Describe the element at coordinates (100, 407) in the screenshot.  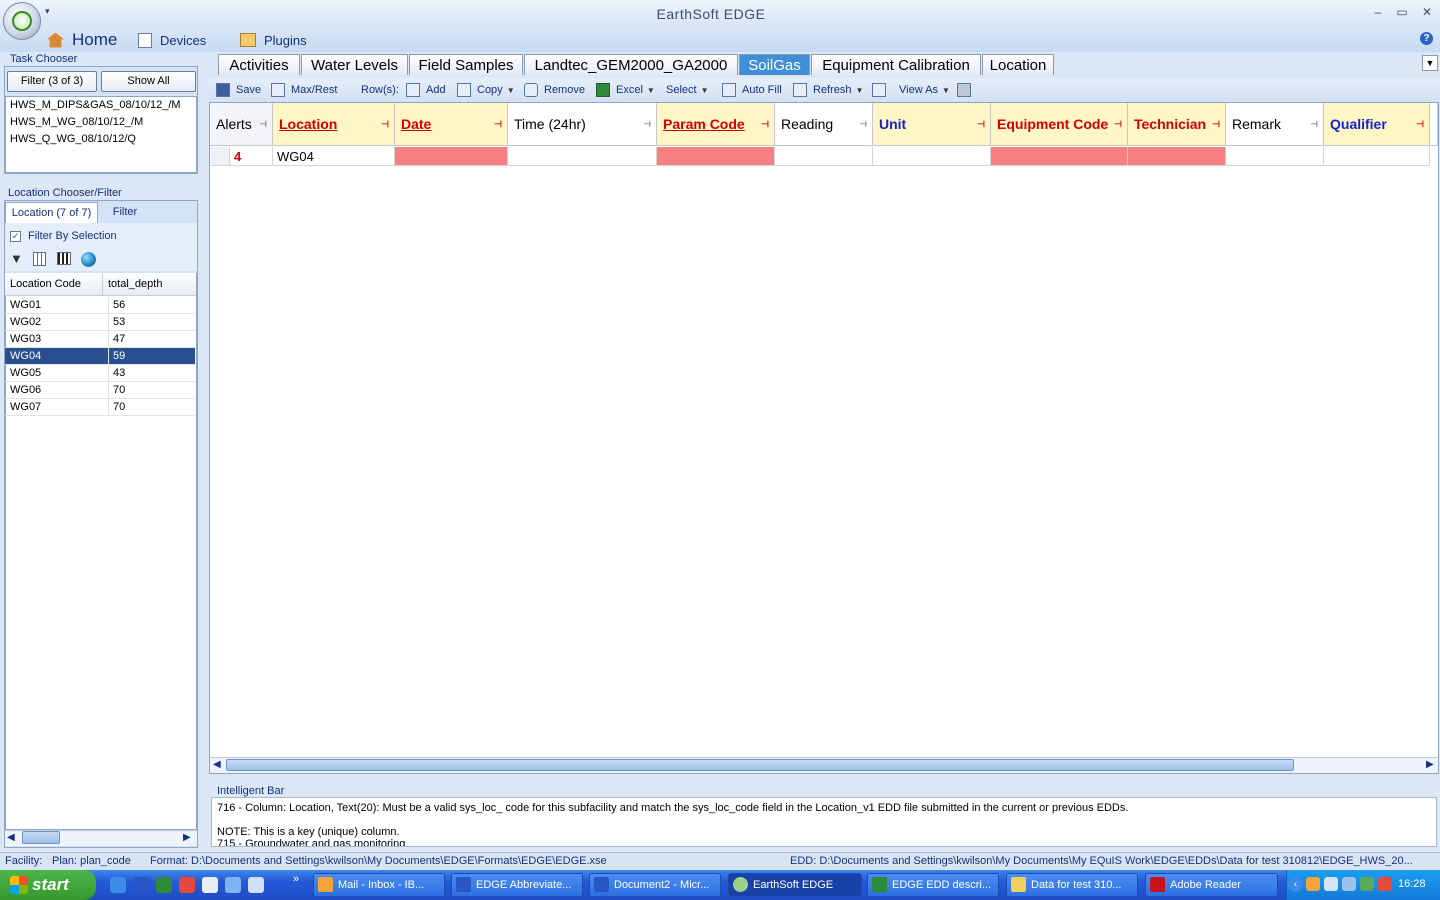
I see `location-row: WG07 70` at that location.